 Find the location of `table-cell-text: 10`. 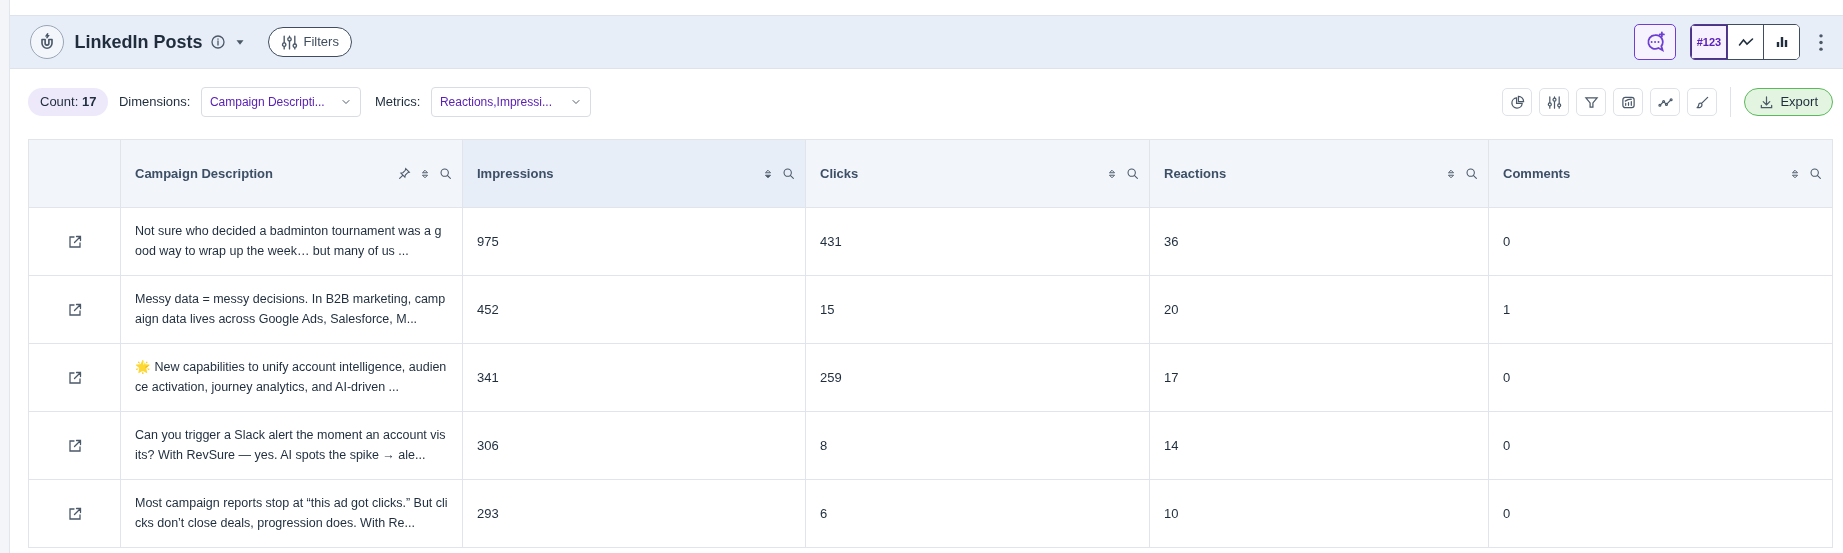

table-cell-text: 10 is located at coordinates (1171, 513).